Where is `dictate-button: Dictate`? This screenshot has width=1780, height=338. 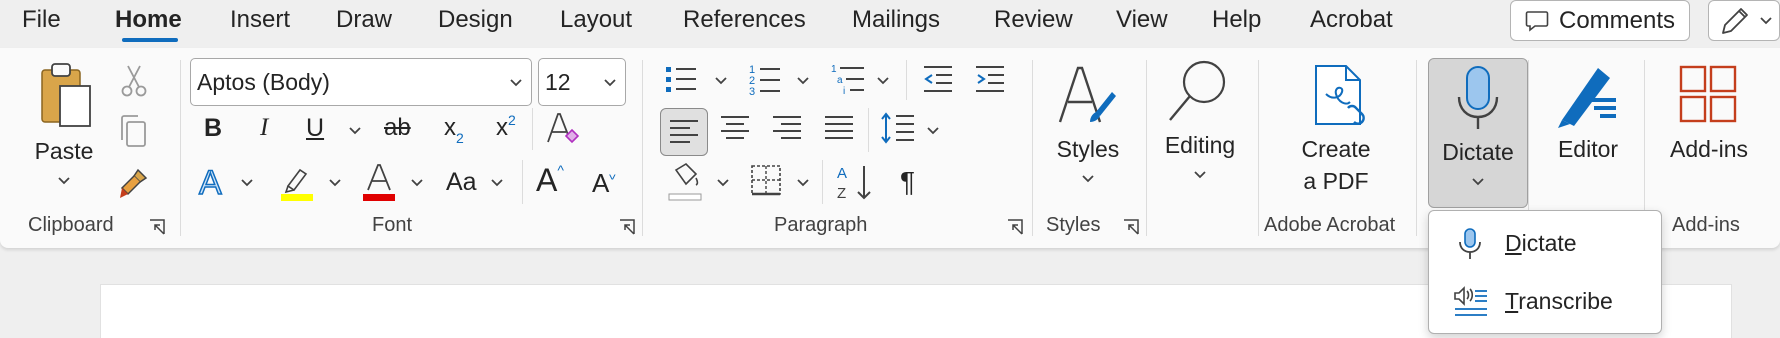 dictate-button: Dictate is located at coordinates (1478, 133).